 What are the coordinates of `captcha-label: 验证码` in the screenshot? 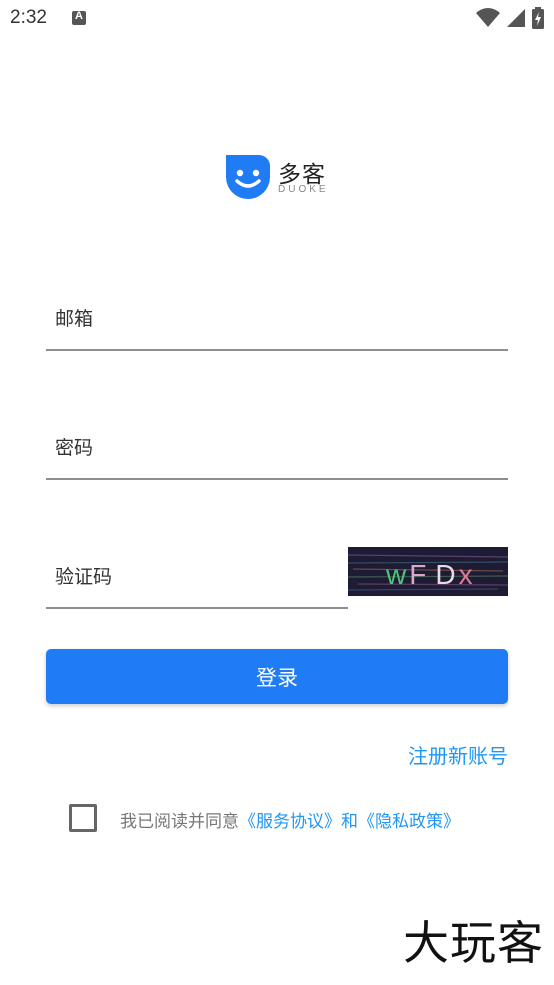 It's located at (84, 577).